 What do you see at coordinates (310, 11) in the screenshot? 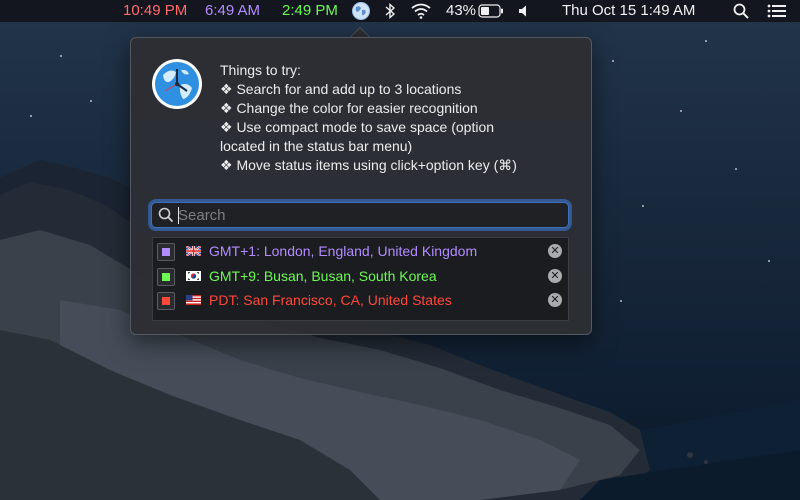
I see `clock-item-3: 2:49 PM` at bounding box center [310, 11].